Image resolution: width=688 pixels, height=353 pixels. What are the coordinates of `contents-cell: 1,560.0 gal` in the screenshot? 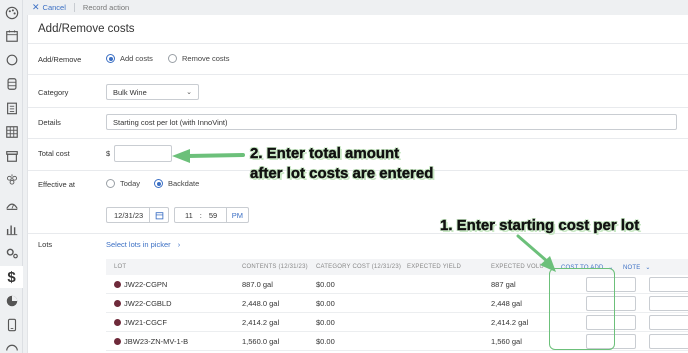 It's located at (261, 341).